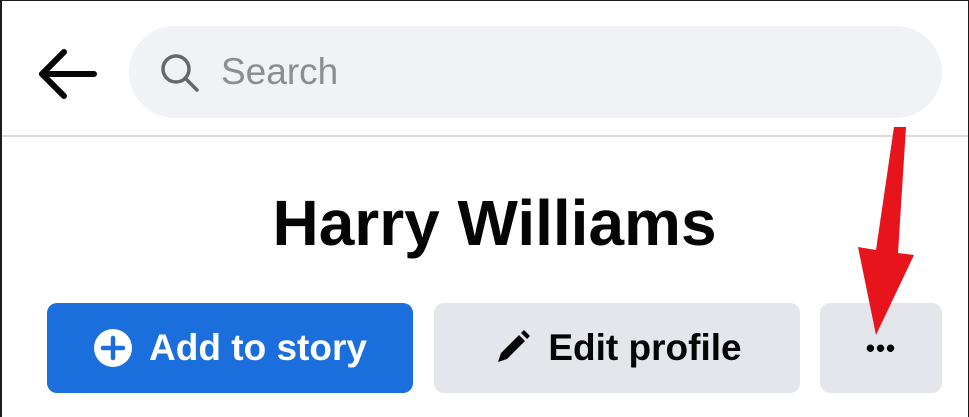 The height and width of the screenshot is (417, 969). I want to click on edit-profile-label: Edit profile, so click(645, 347).